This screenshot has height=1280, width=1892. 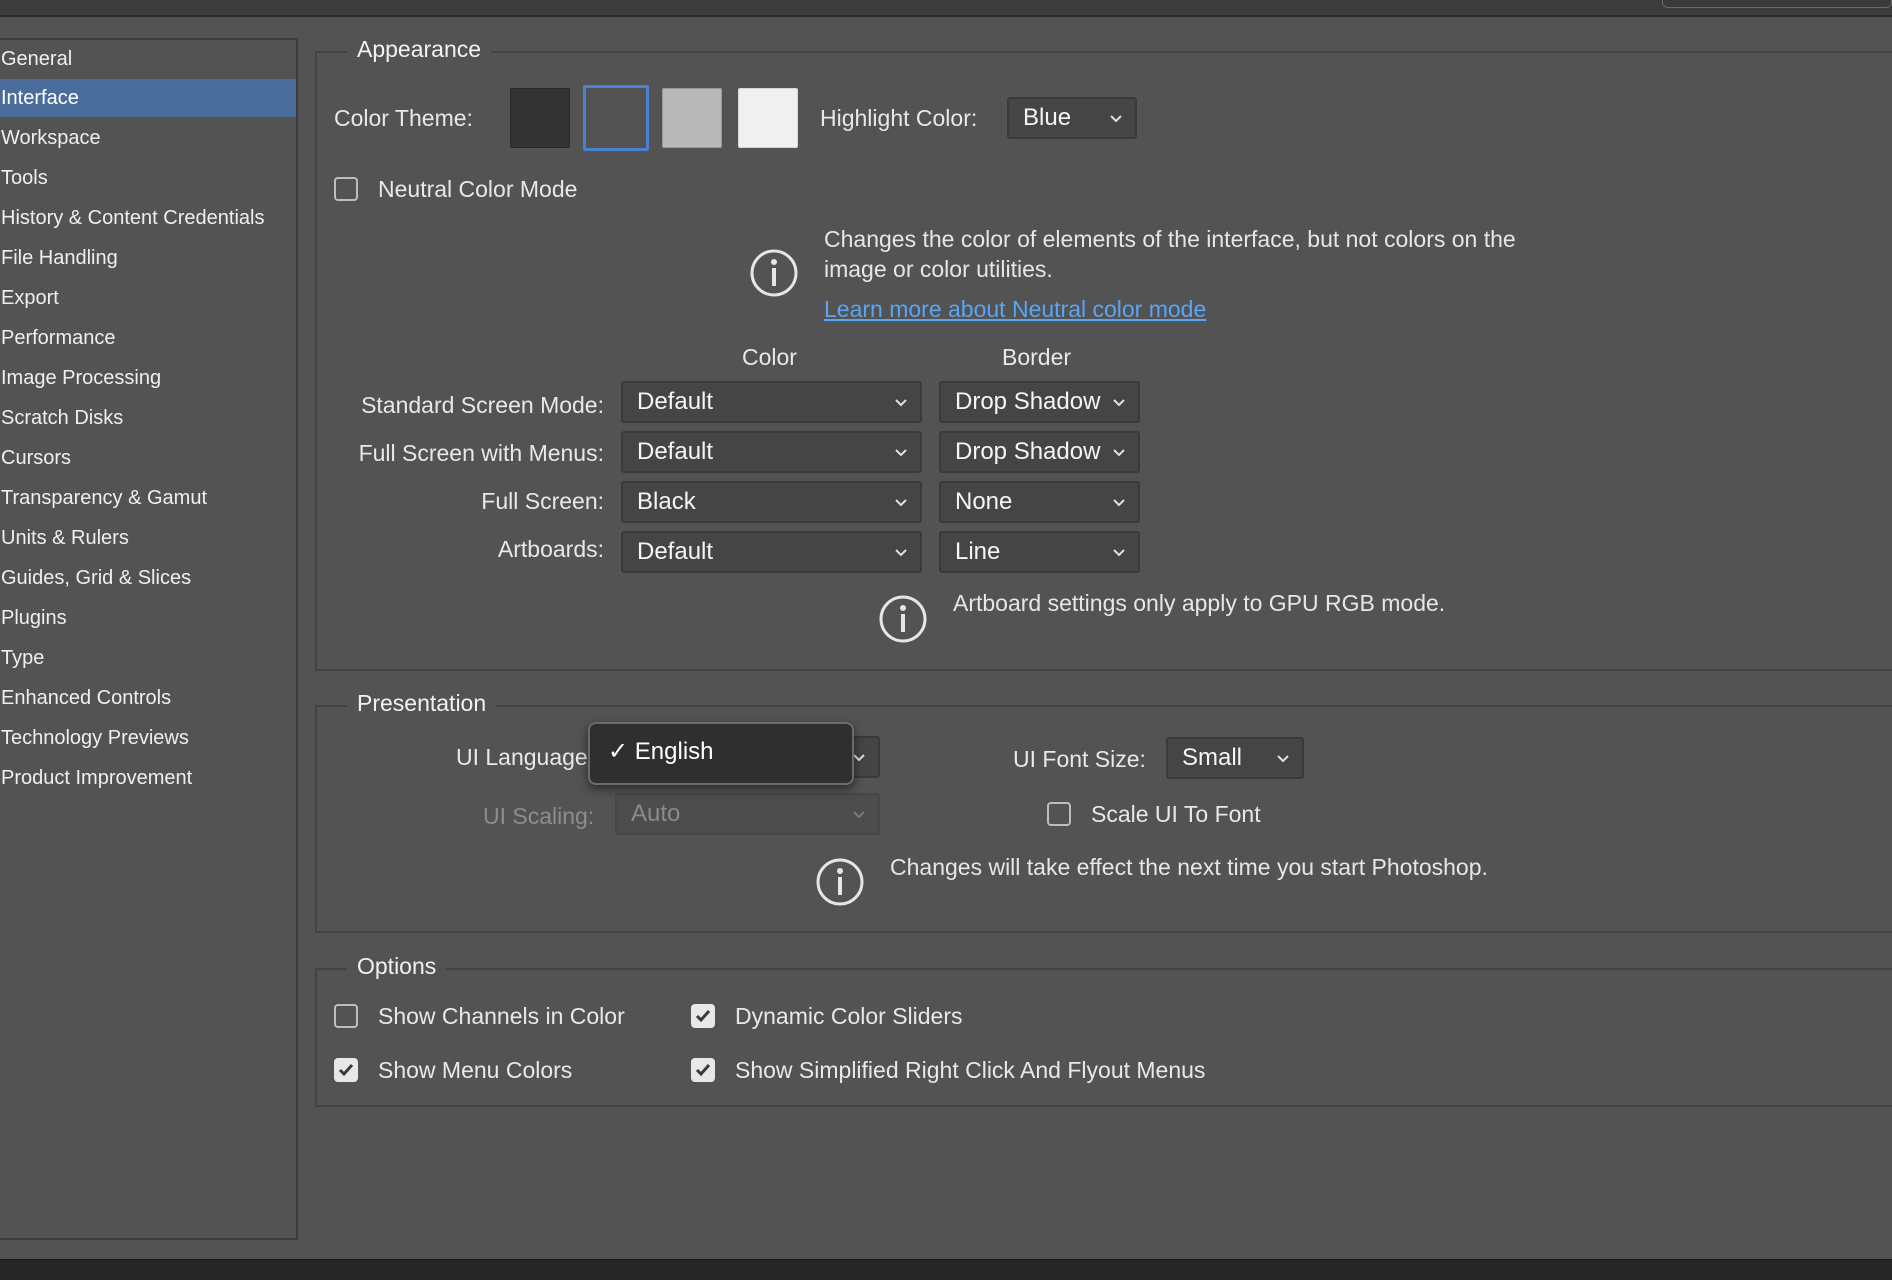 I want to click on sidebar-item-tools: Tools, so click(x=148, y=178).